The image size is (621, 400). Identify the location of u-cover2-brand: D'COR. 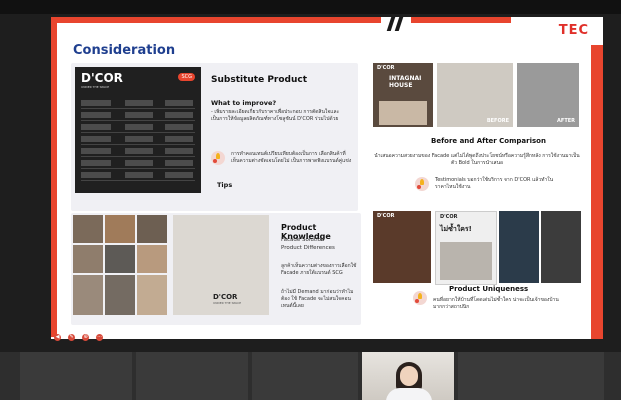
(449, 217).